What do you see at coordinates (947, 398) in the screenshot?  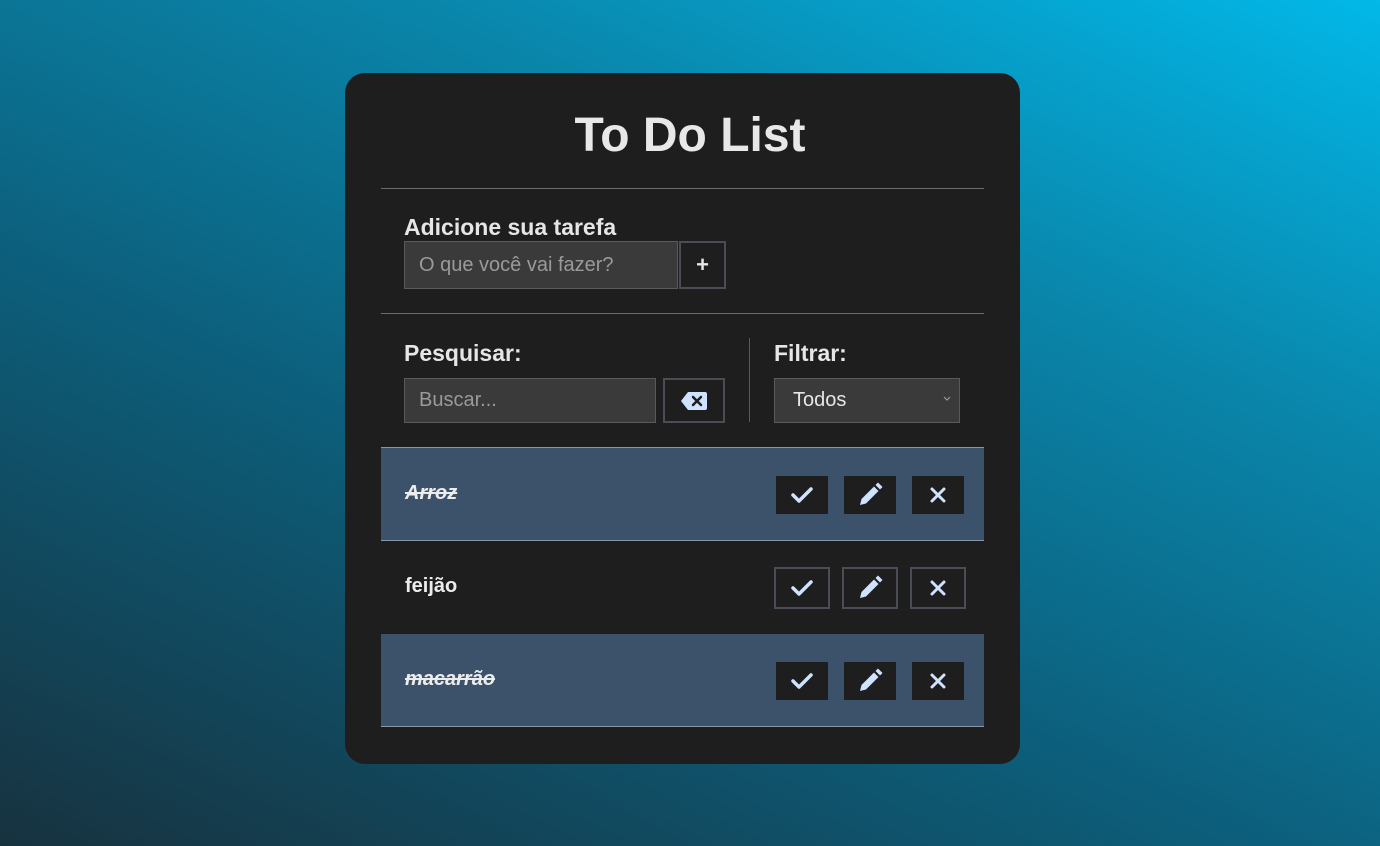 I see `chevron-down-icon` at bounding box center [947, 398].